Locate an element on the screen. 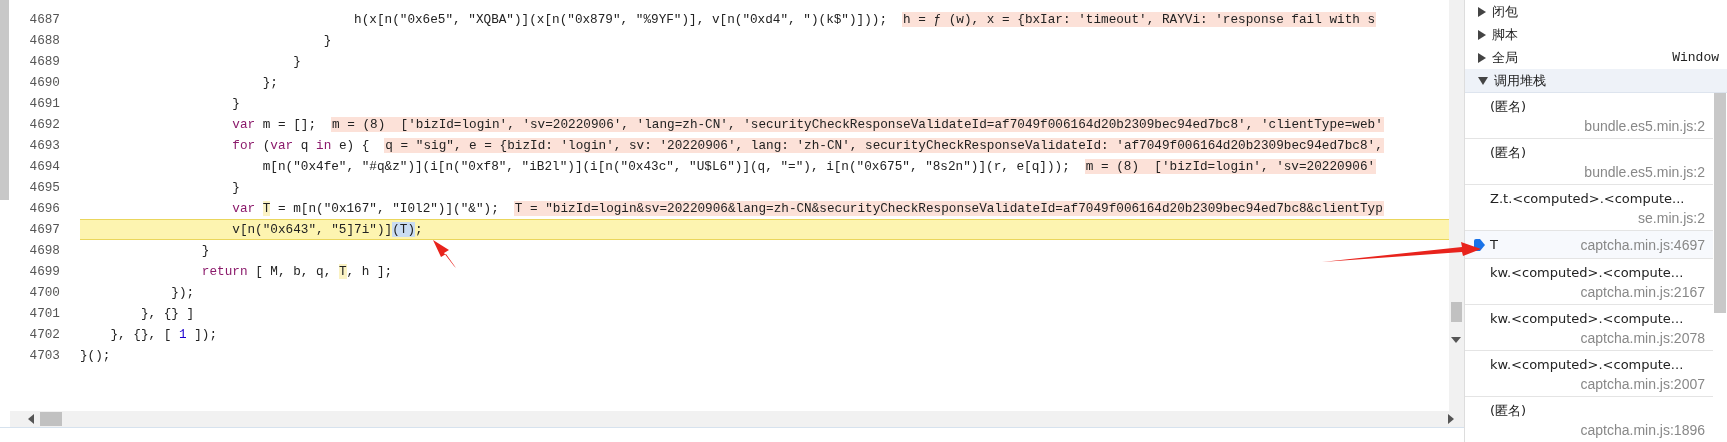 The height and width of the screenshot is (442, 1727). line-number: 4692 is located at coordinates (44, 124).